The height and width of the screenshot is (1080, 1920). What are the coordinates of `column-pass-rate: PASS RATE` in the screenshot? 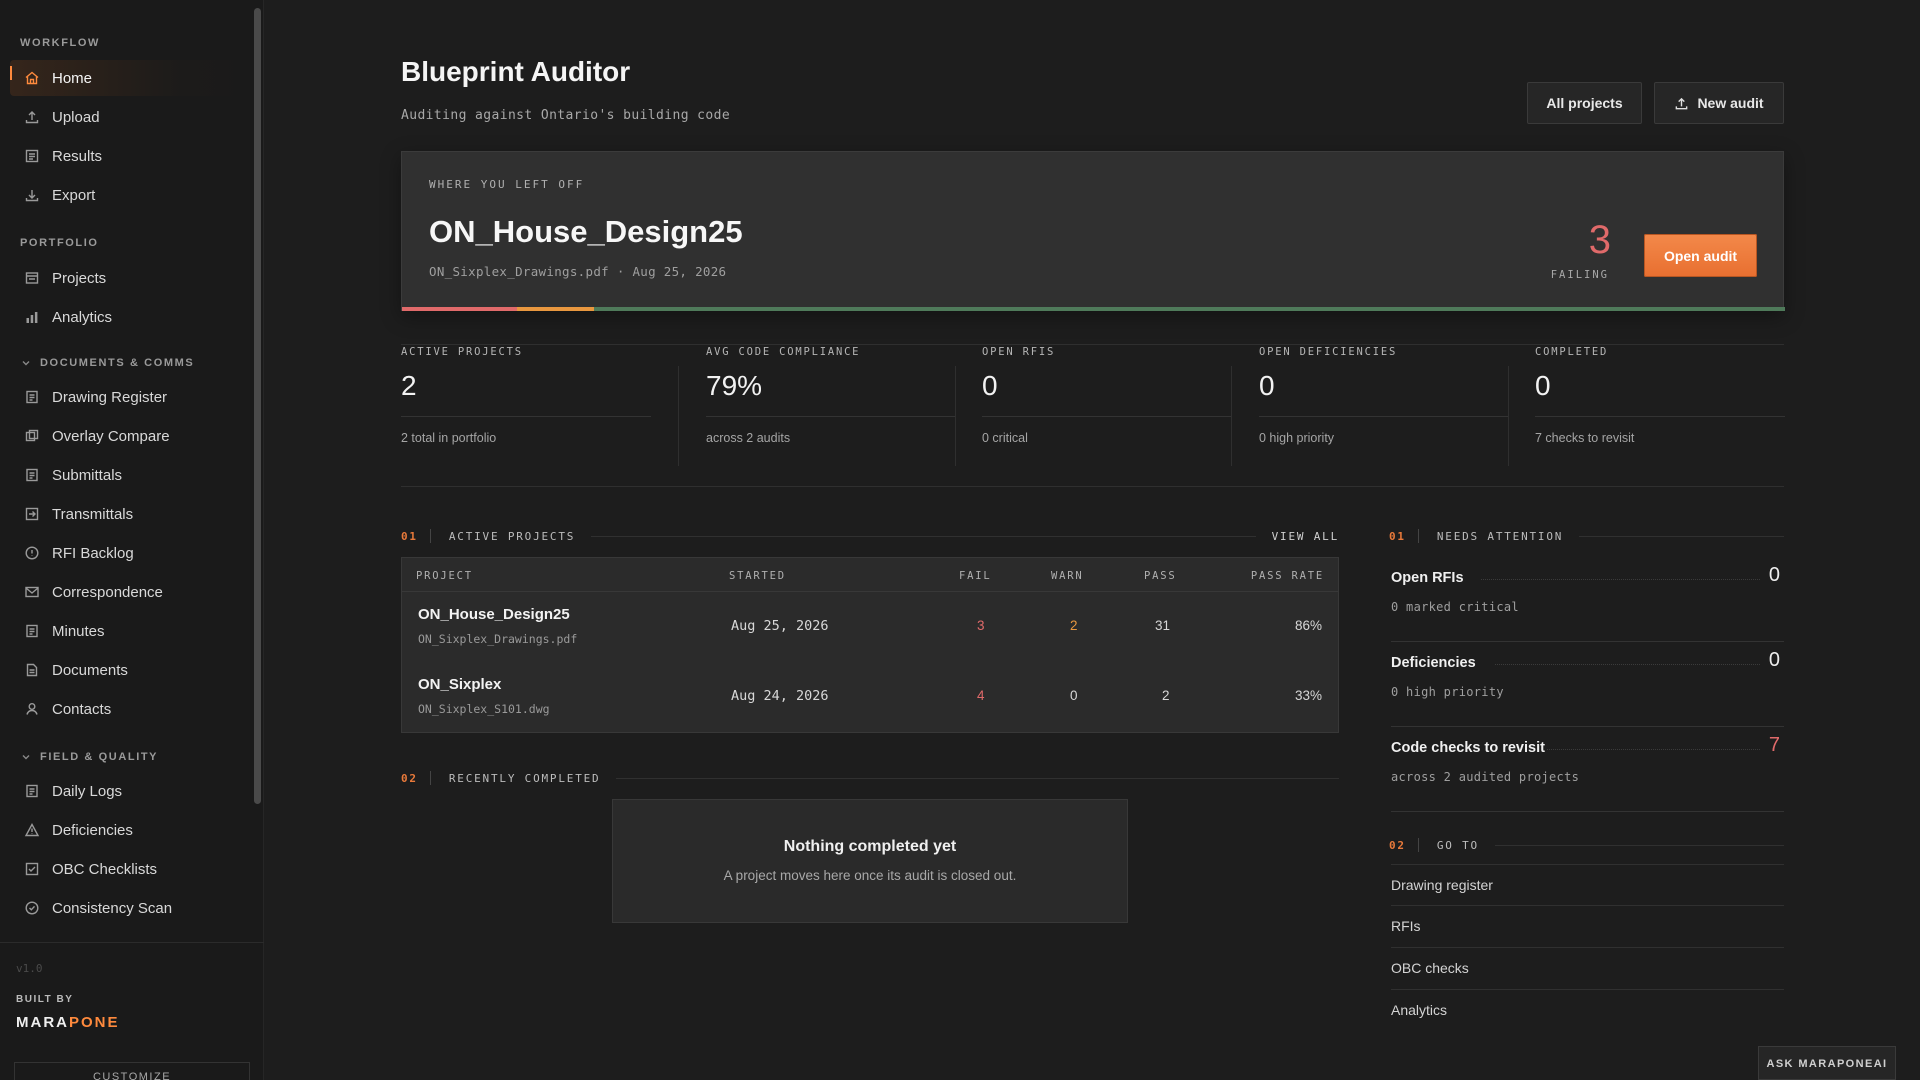 It's located at (1287, 576).